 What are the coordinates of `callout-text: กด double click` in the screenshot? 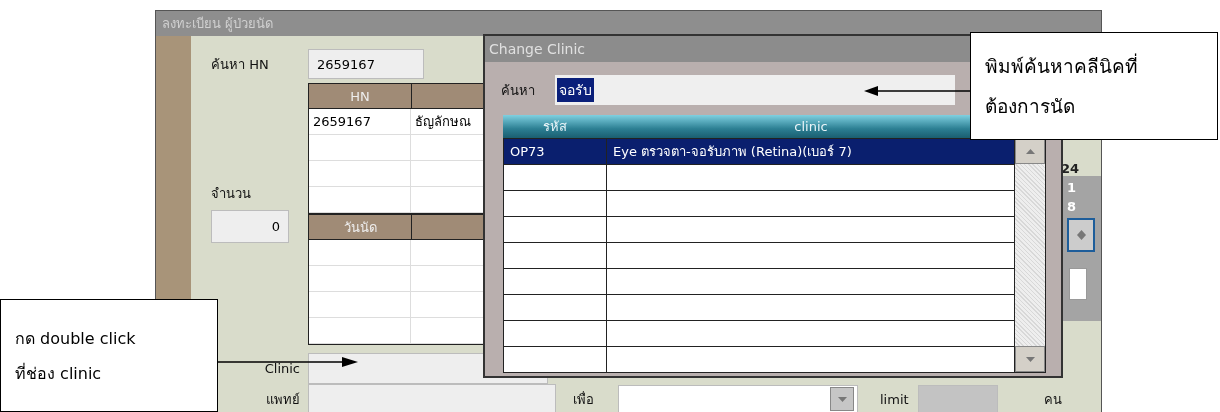 It's located at (76, 338).